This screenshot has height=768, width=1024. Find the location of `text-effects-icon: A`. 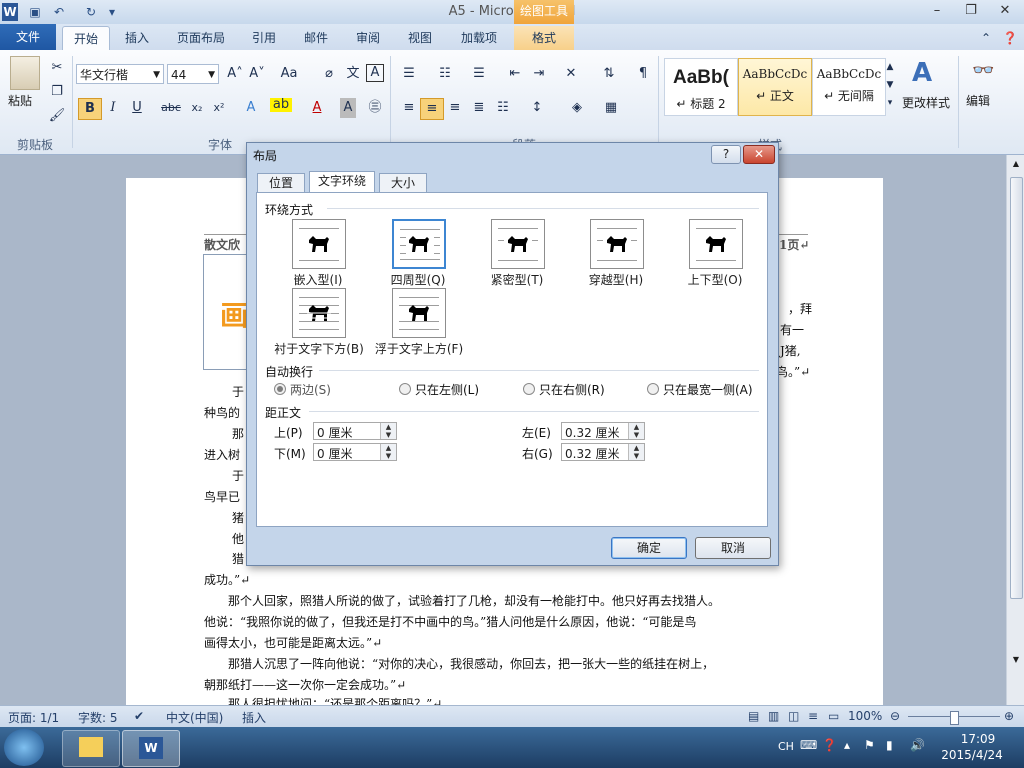

text-effects-icon: A is located at coordinates (251, 108).